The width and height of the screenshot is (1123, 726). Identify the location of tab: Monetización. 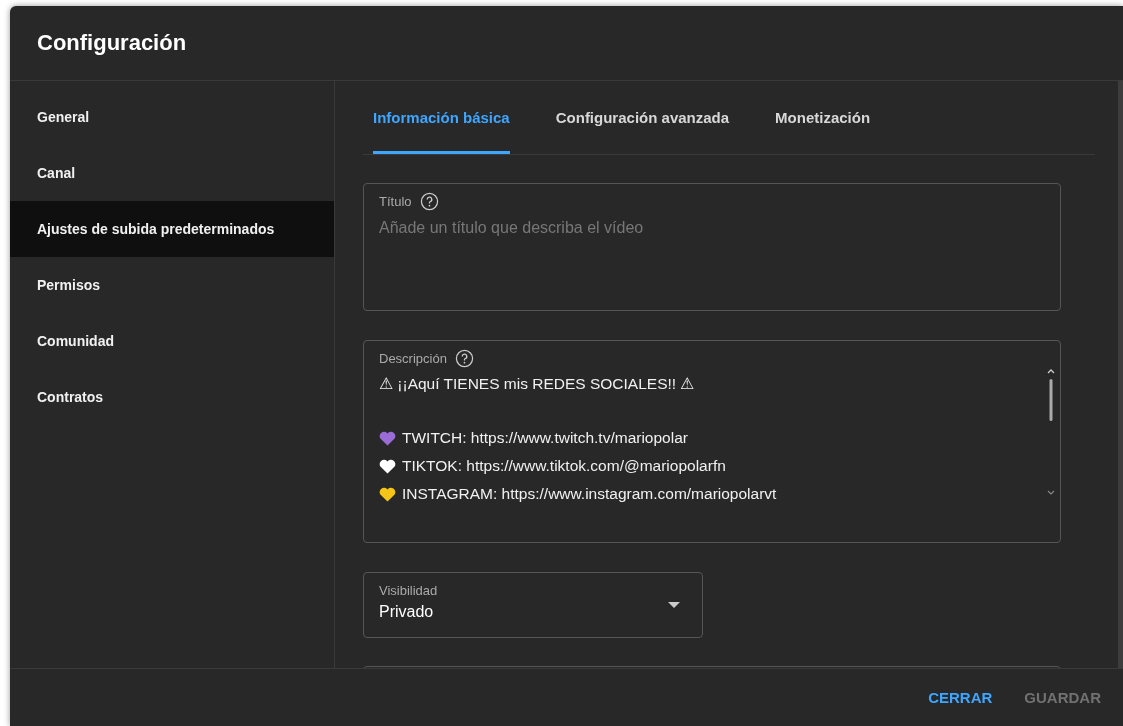
(823, 117).